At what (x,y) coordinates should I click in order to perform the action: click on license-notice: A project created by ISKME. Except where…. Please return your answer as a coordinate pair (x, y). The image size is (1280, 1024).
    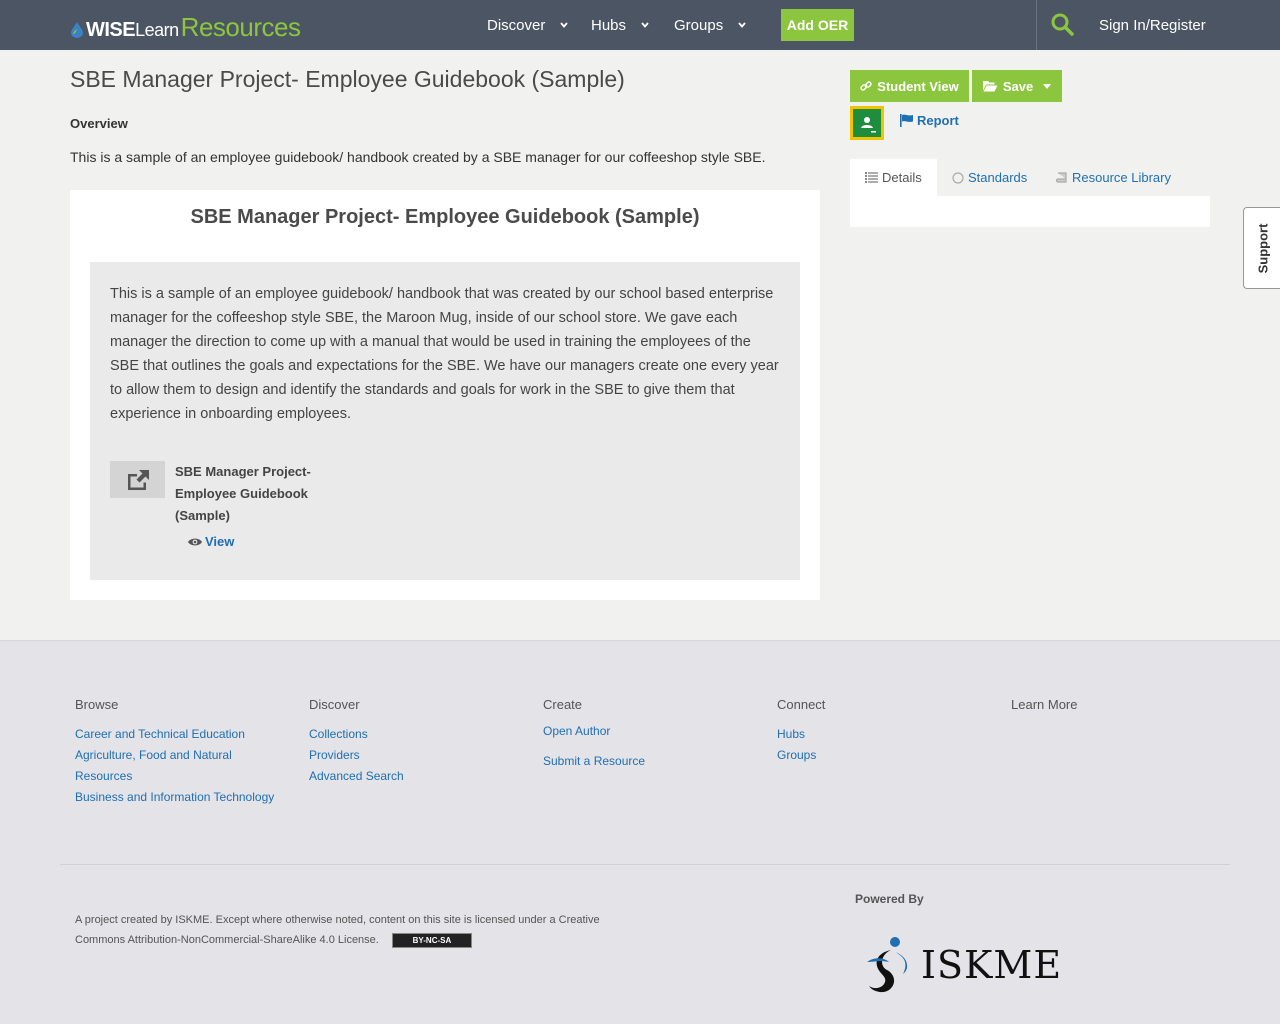
    Looking at the image, I should click on (355, 930).